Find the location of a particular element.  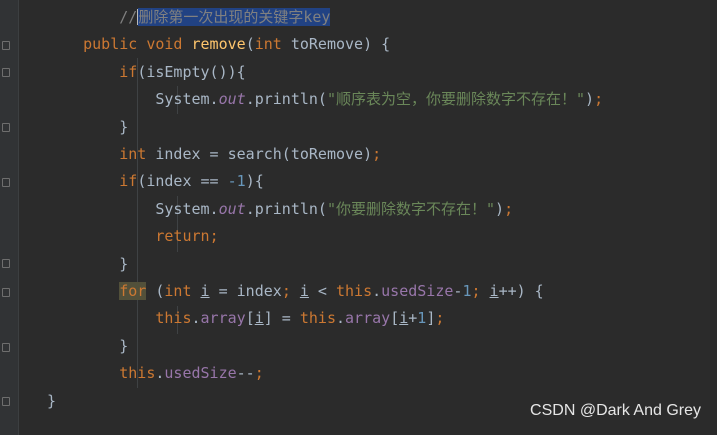

code-line: if(index == -1){ is located at coordinates (155, 181).